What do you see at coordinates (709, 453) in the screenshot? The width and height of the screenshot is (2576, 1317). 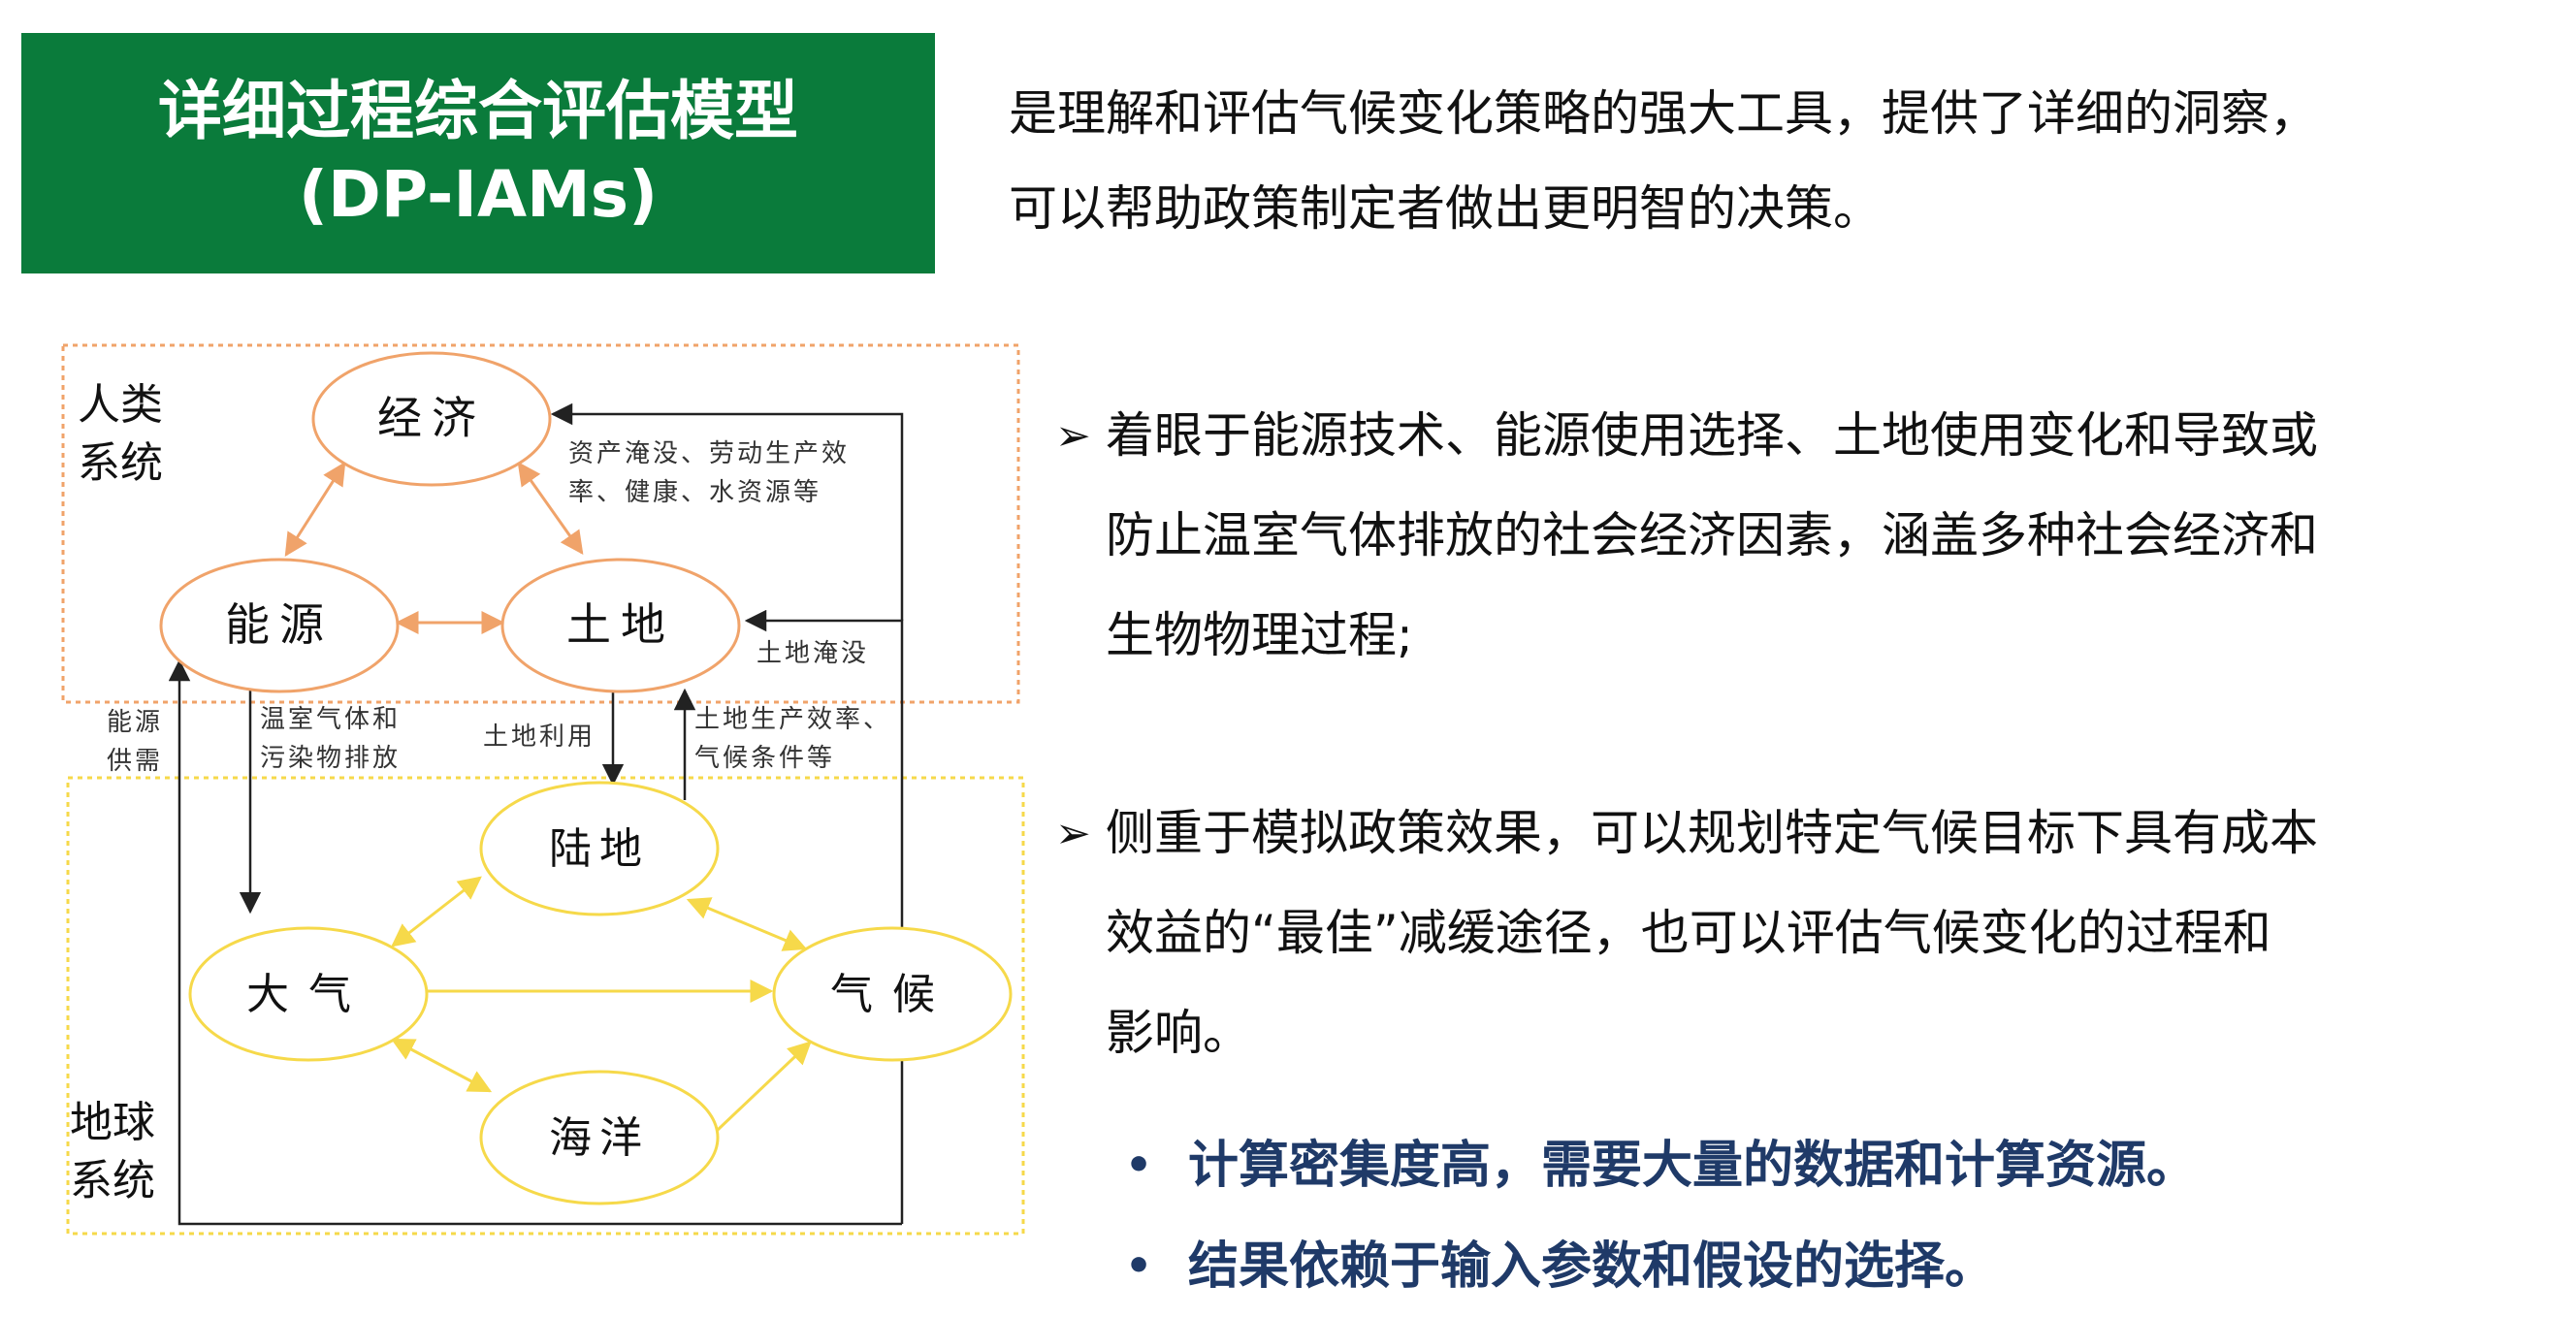 I see `annotation-asset-loss-1: 资产淹没、劳动生产效` at bounding box center [709, 453].